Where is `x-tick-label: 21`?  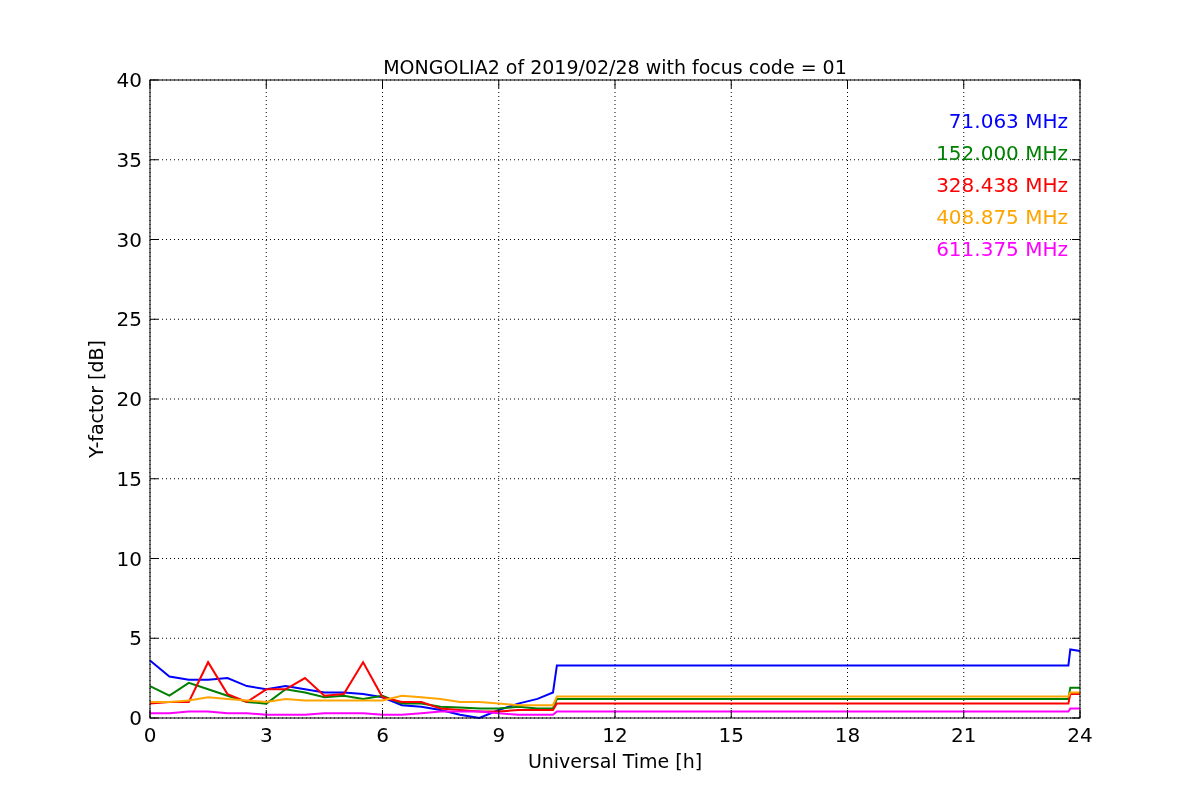 x-tick-label: 21 is located at coordinates (964, 735).